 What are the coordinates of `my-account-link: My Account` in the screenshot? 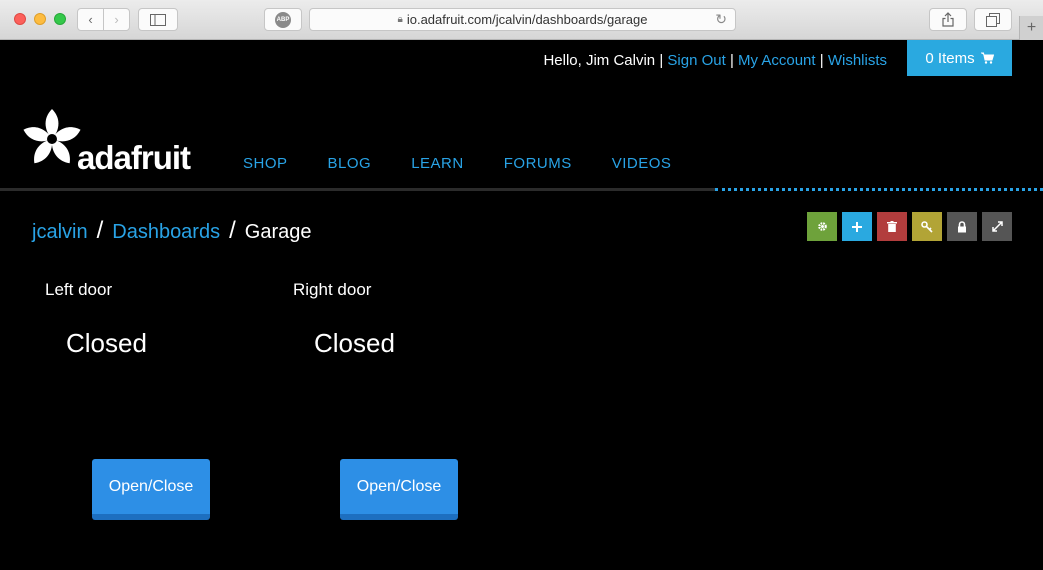 It's located at (777, 60).